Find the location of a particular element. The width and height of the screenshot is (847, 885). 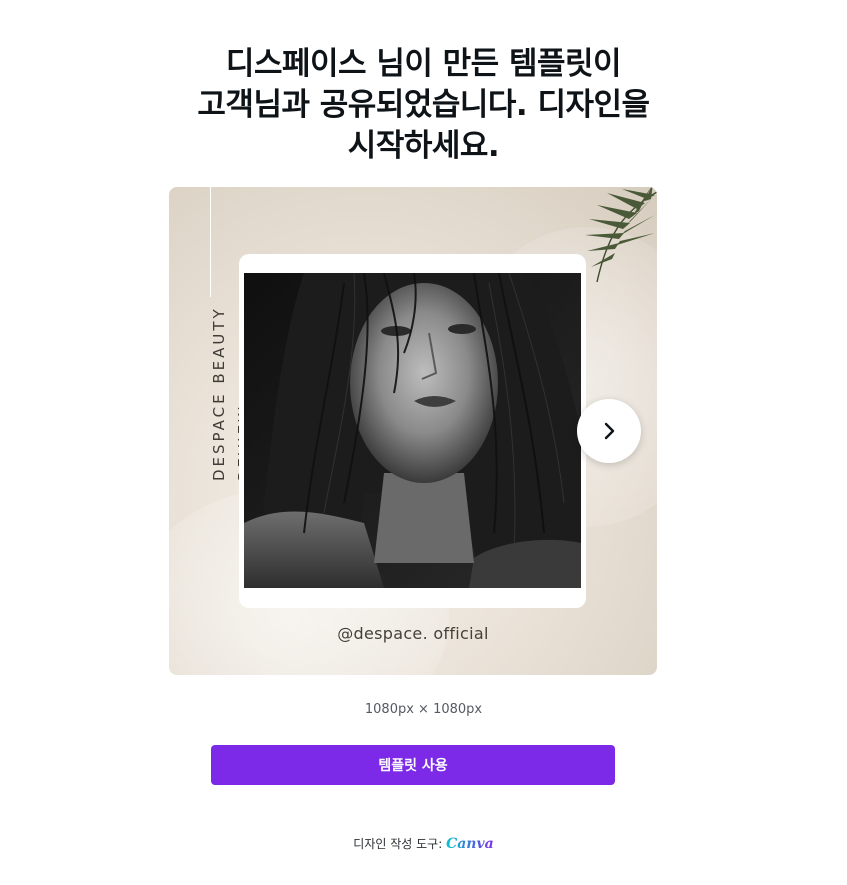

decorative-line is located at coordinates (210, 242).